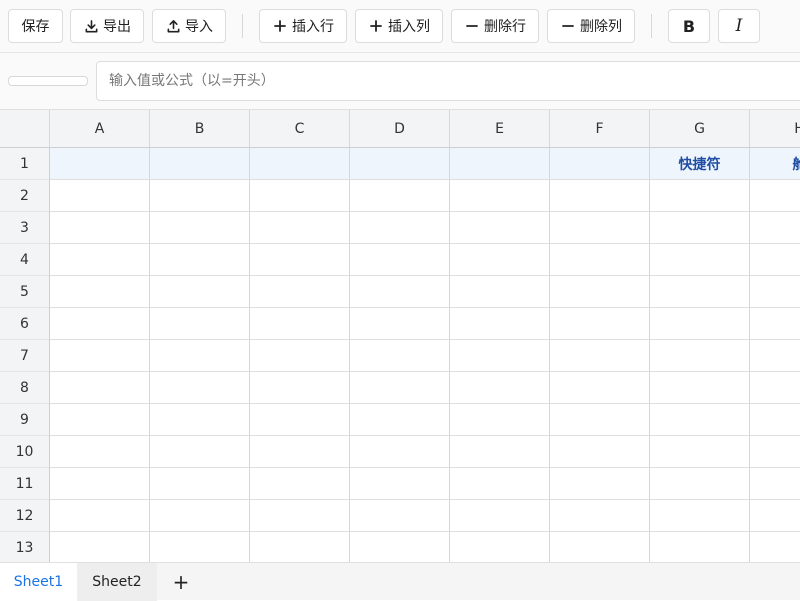 The image size is (800, 601). Describe the element at coordinates (400, 260) in the screenshot. I see `cell-d4` at that location.